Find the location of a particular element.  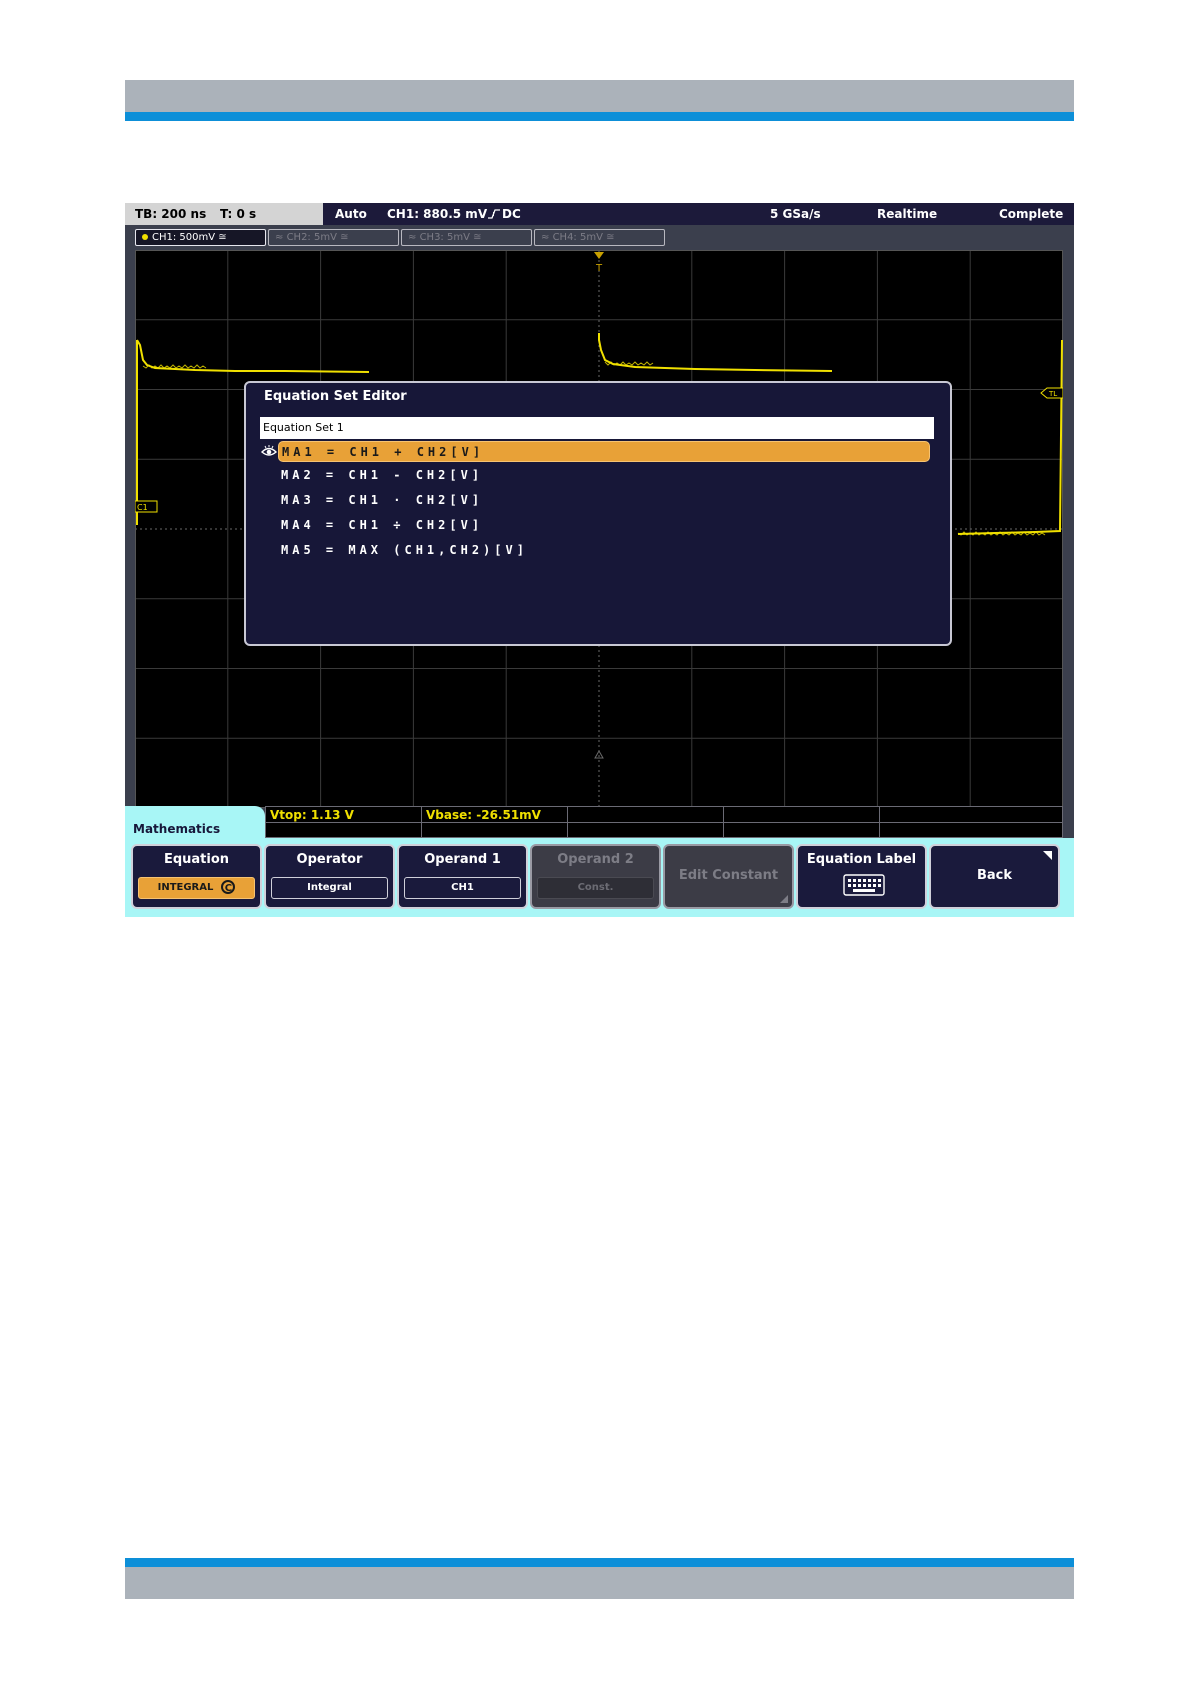

channel-dot-icon is located at coordinates (145, 237).